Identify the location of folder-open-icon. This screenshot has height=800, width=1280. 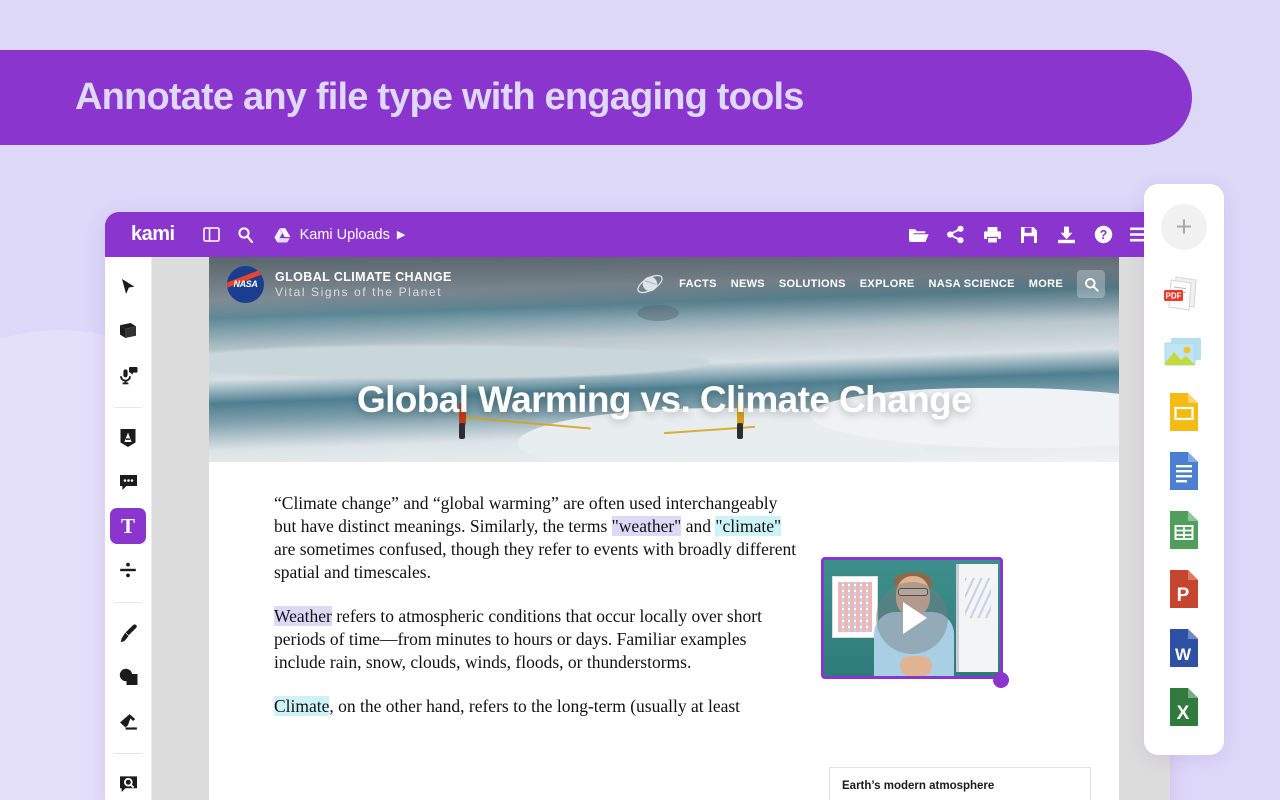
(918, 235).